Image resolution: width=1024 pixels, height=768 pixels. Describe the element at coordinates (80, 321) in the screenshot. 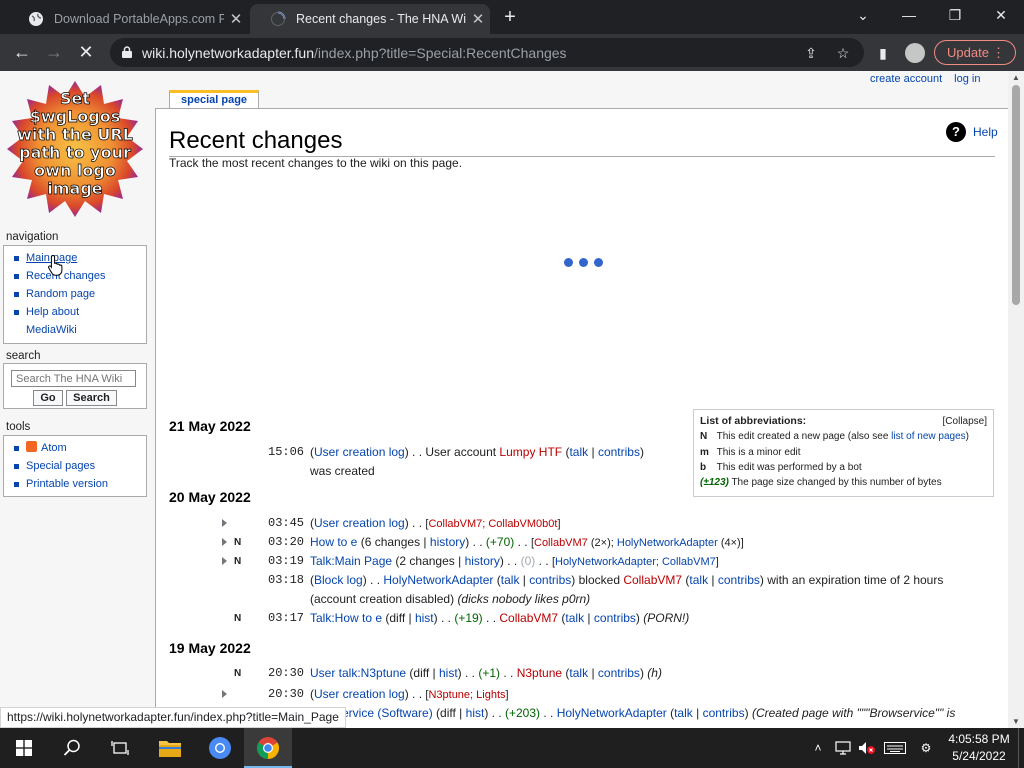

I see `nav-help: Help about MediaWiki` at that location.